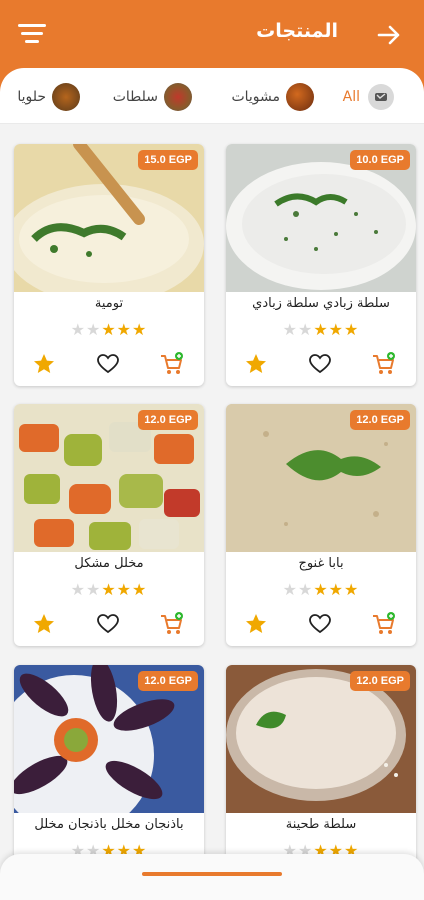 The image size is (424, 900). Describe the element at coordinates (297, 31) in the screenshot. I see `page-title: المنتجات` at that location.